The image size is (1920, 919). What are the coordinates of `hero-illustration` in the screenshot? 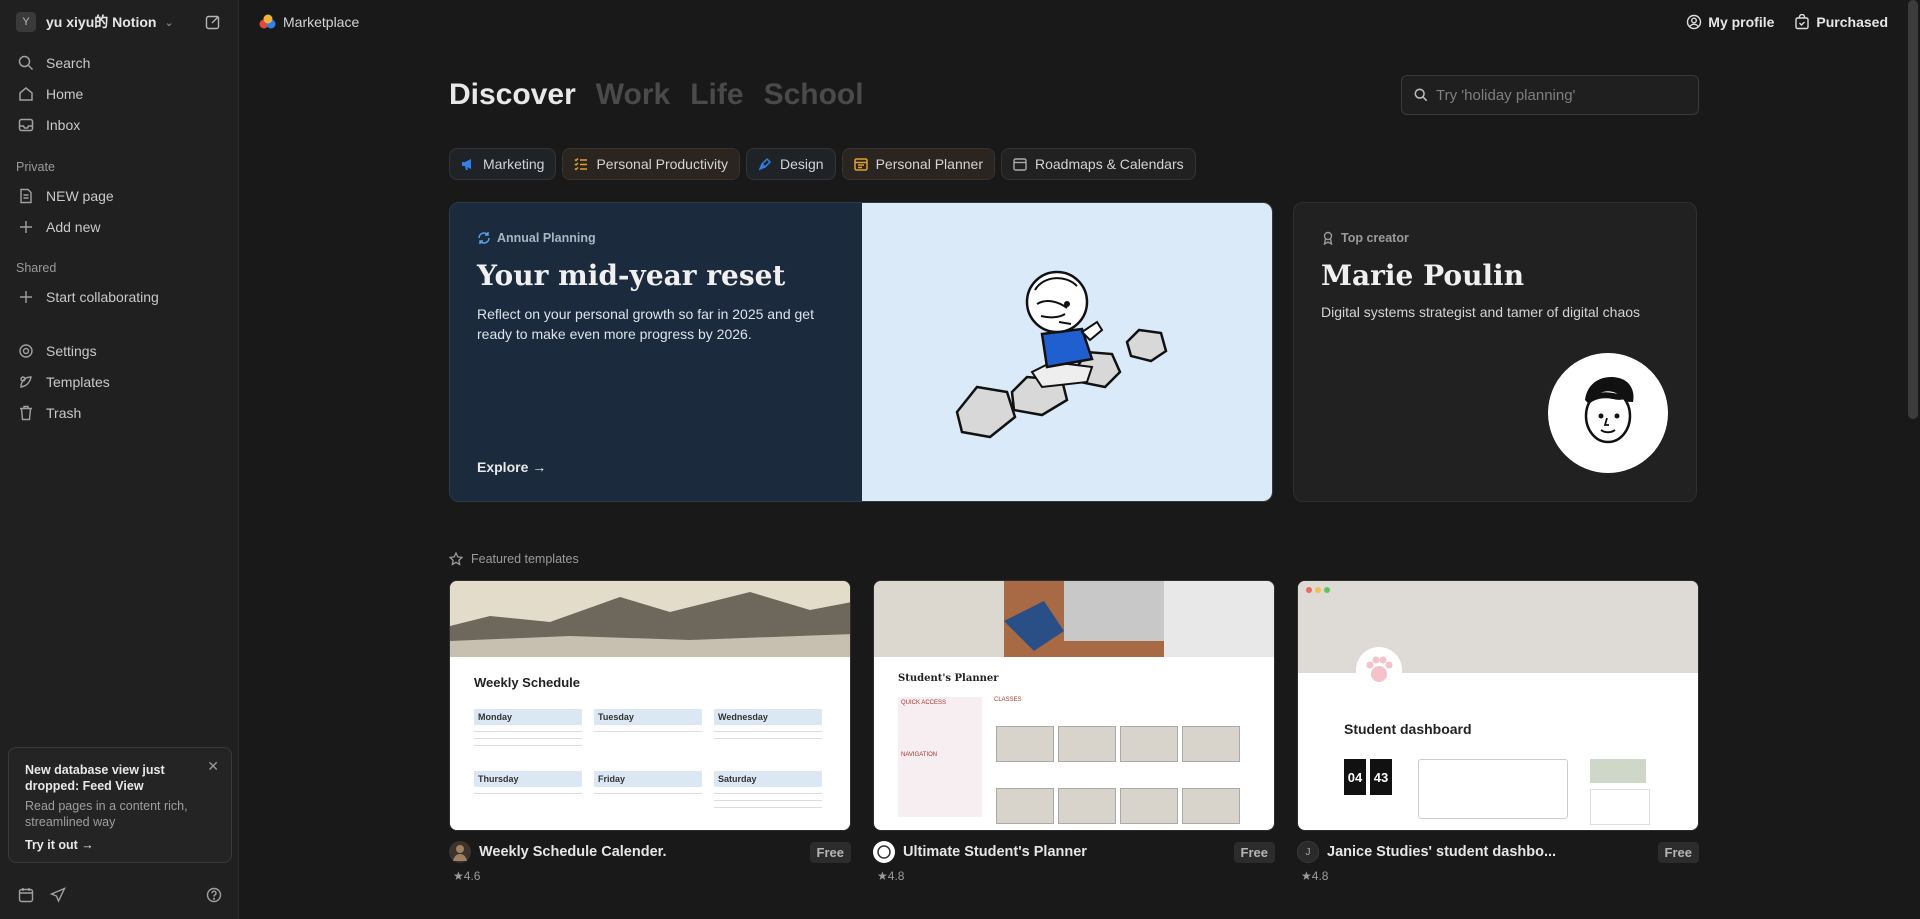 It's located at (1067, 352).